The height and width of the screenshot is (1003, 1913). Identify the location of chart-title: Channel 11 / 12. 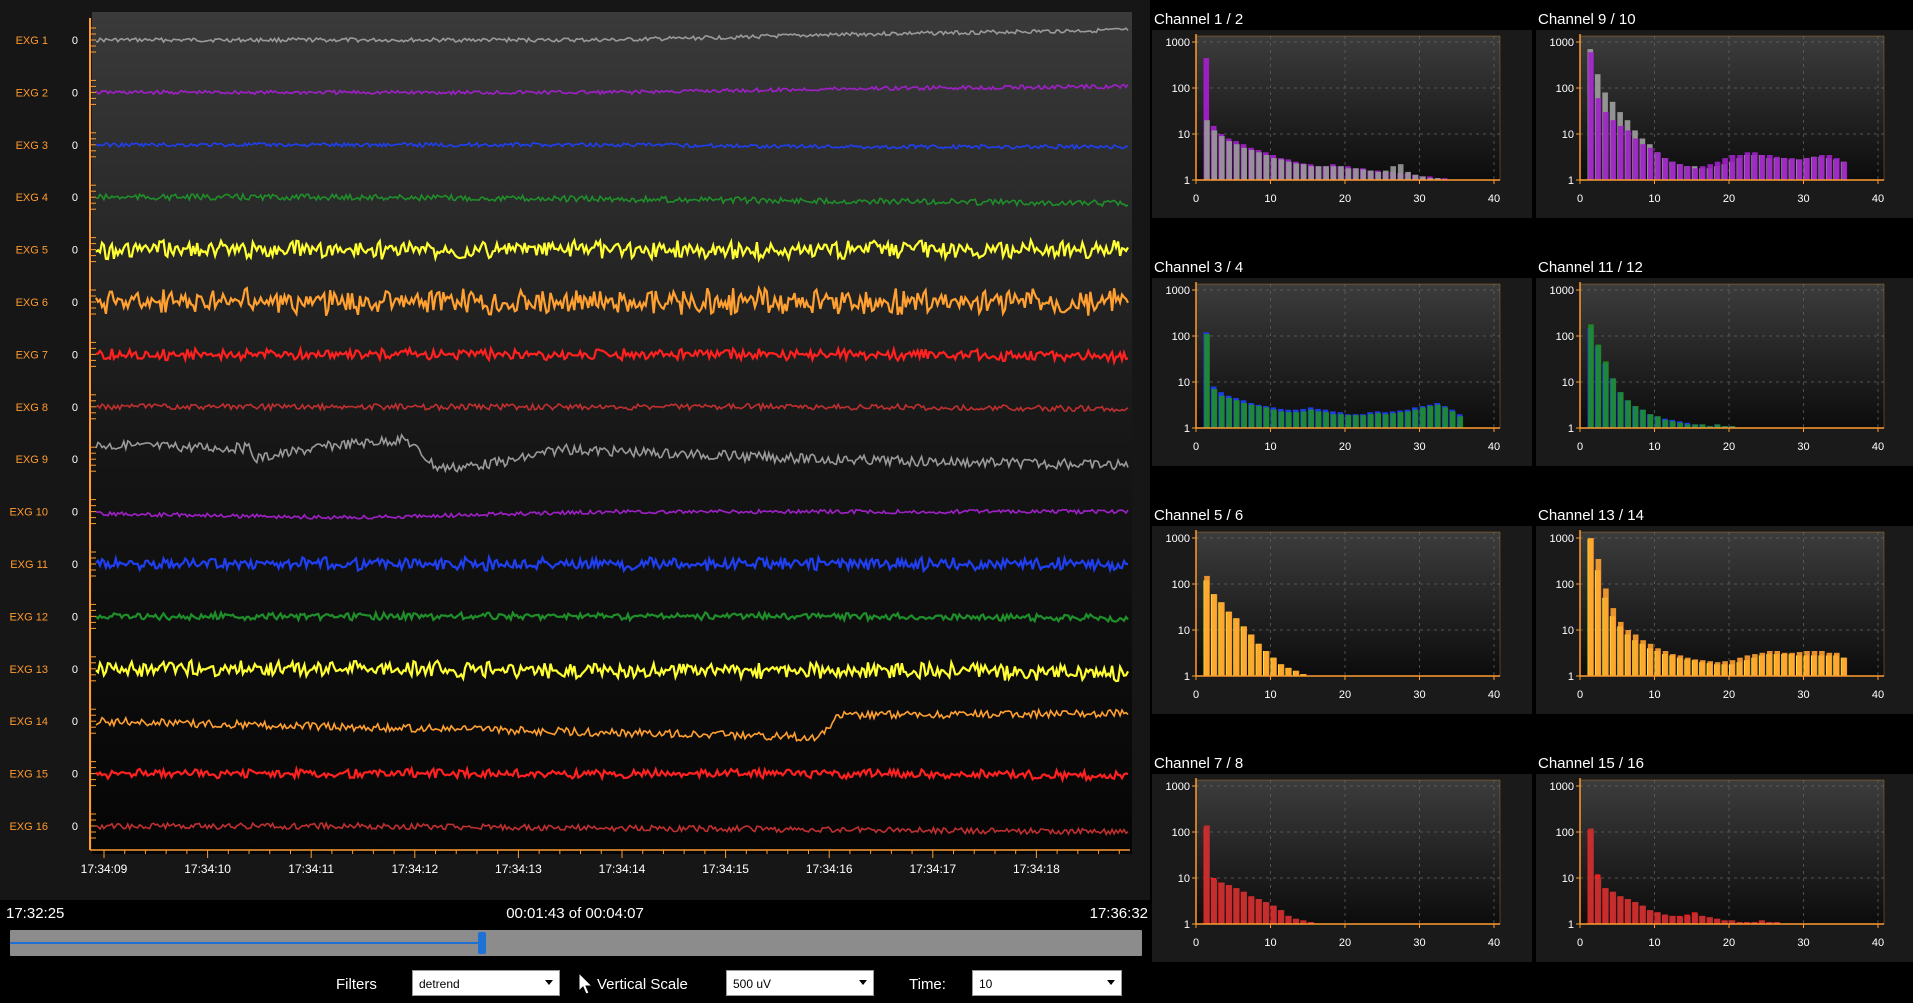
(1590, 267).